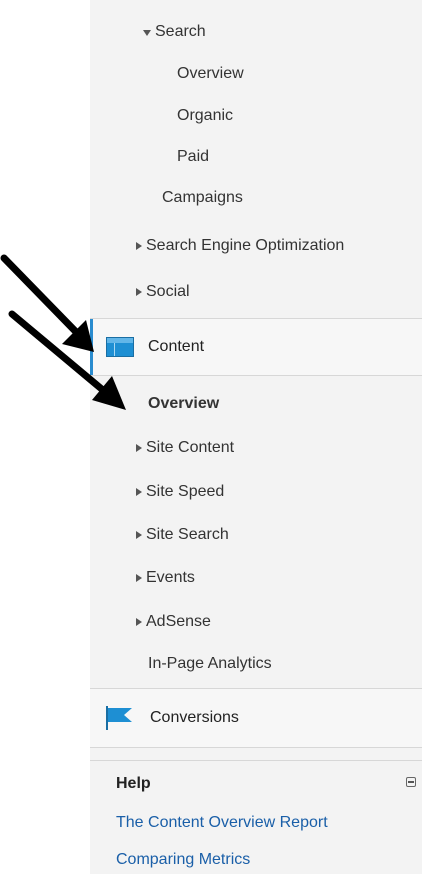 This screenshot has width=422, height=874. I want to click on arrow-annotation, so click(63, 332).